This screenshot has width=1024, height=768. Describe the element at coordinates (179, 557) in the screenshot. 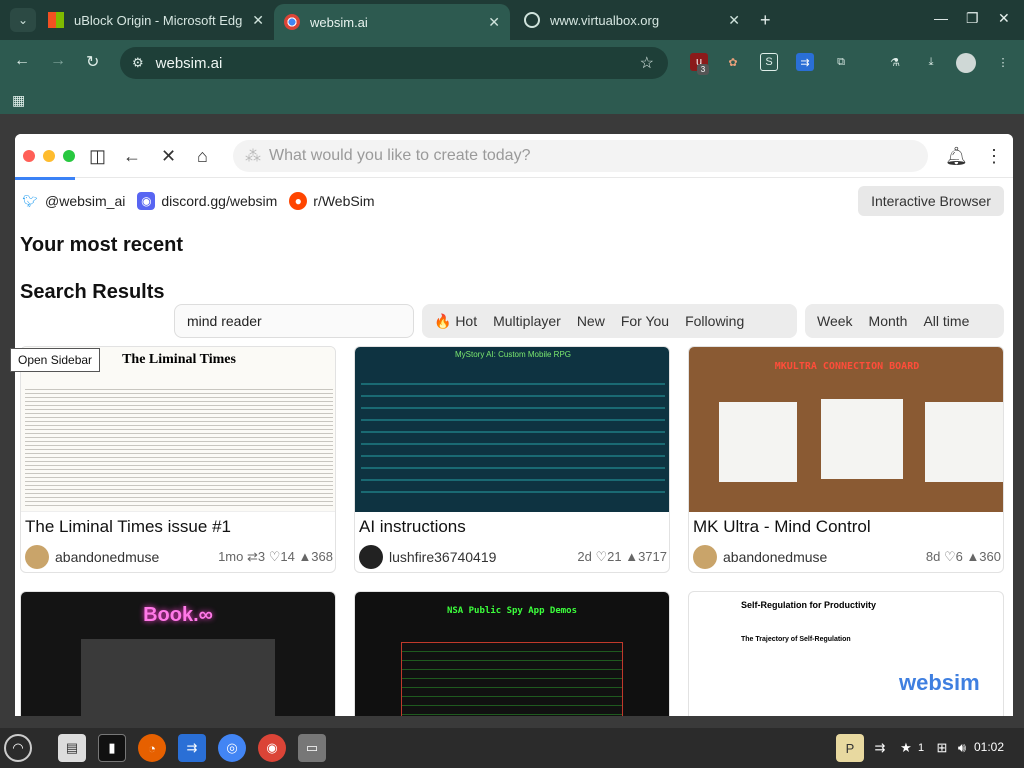

I see `card-meta: abandonedmuse 1mo ⇄3 ♡14 ▲368` at that location.